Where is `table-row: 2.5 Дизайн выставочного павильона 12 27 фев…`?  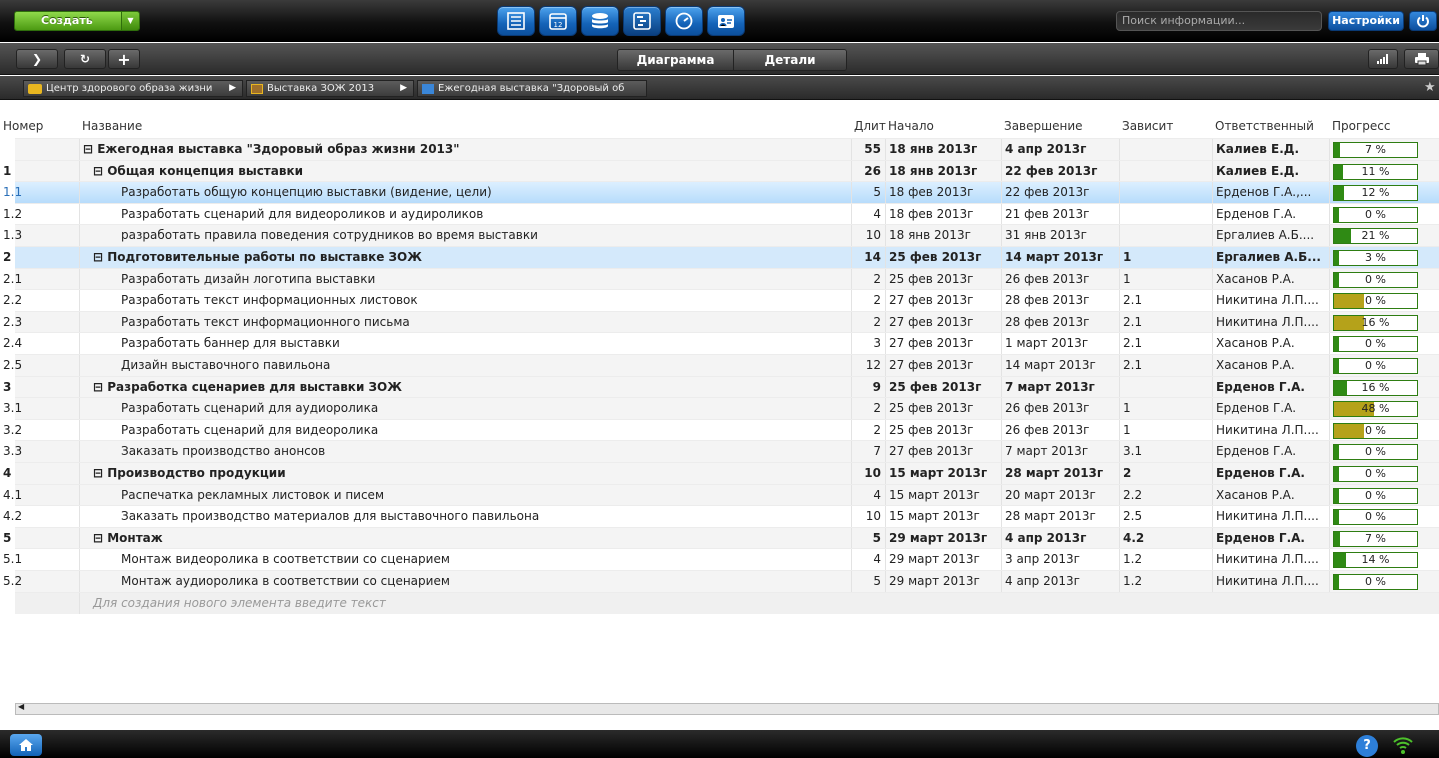 table-row: 2.5 Дизайн выставочного павильона 12 27 фев… is located at coordinates (721, 365).